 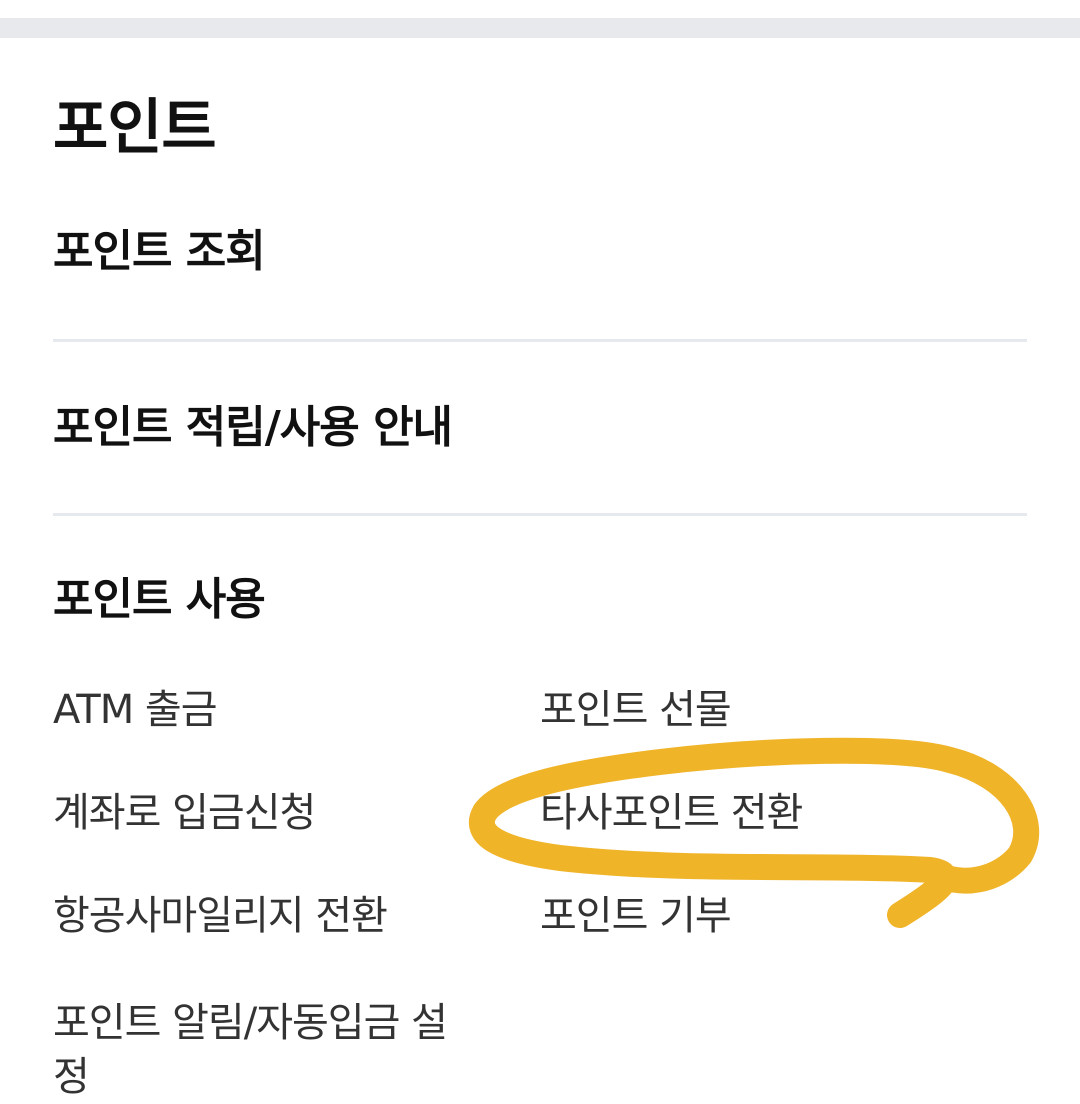 What do you see at coordinates (636, 916) in the screenshot?
I see `point-donation-link: 포인트 기부` at bounding box center [636, 916].